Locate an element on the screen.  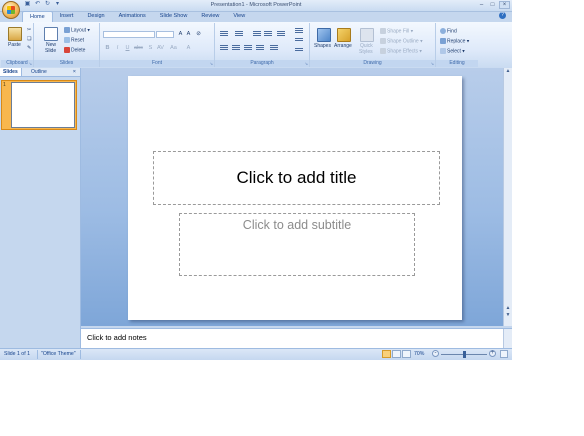
new-slide-icon is located at coordinates (51, 34).